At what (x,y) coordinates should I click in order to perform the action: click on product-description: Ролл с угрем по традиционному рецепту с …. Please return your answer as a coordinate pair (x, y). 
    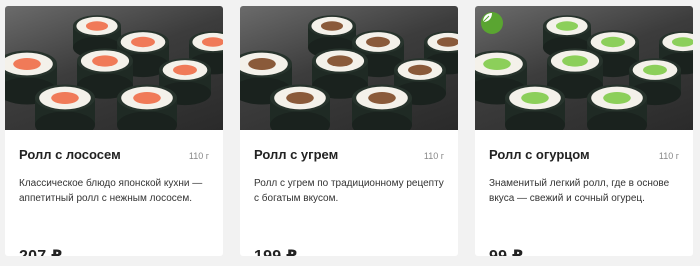
    Looking at the image, I should click on (349, 191).